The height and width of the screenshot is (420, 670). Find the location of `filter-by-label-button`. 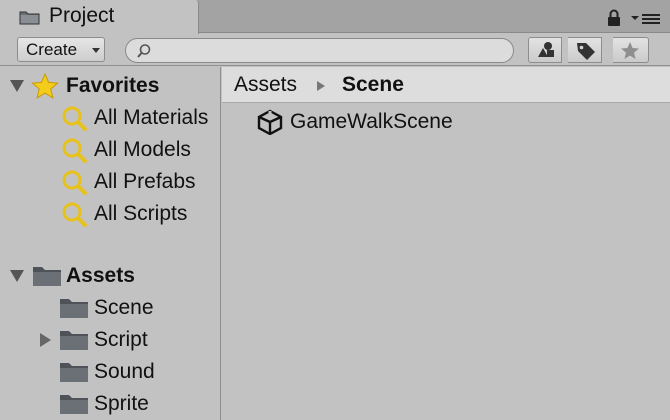

filter-by-label-button is located at coordinates (585, 50).